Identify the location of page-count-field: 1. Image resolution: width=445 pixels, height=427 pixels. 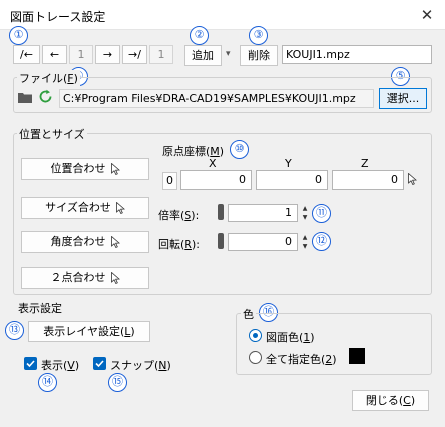
(161, 54).